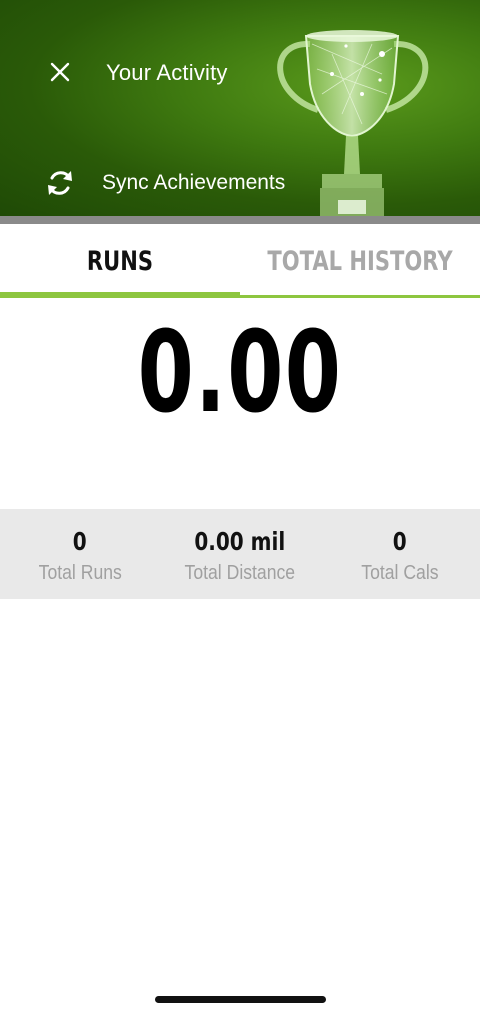 This screenshot has width=480, height=1017. What do you see at coordinates (240, 373) in the screenshot?
I see `total-distance-value: 0.00` at bounding box center [240, 373].